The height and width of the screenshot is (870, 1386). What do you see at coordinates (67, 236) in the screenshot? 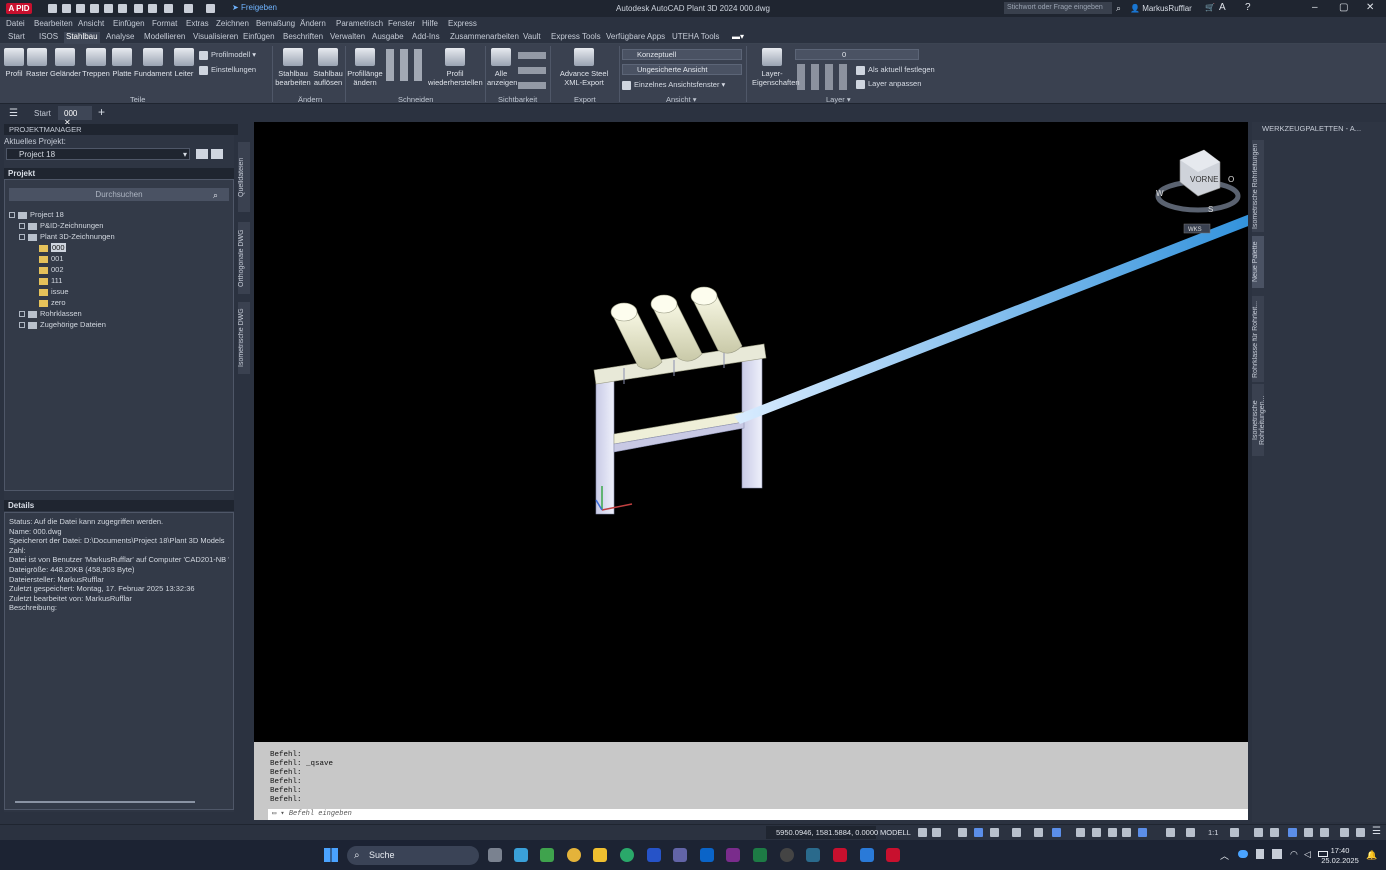
I see `tree-item-plant3d: Plant 3D-Zeichnungen` at bounding box center [67, 236].